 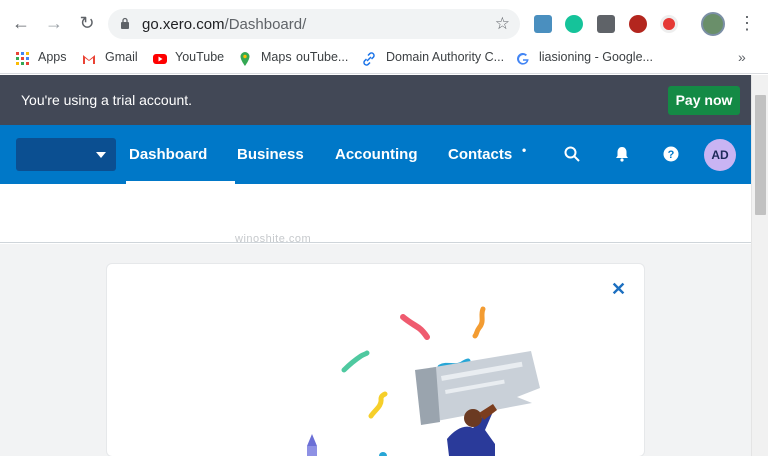 I want to click on maps-pin-icon, so click(x=245, y=59).